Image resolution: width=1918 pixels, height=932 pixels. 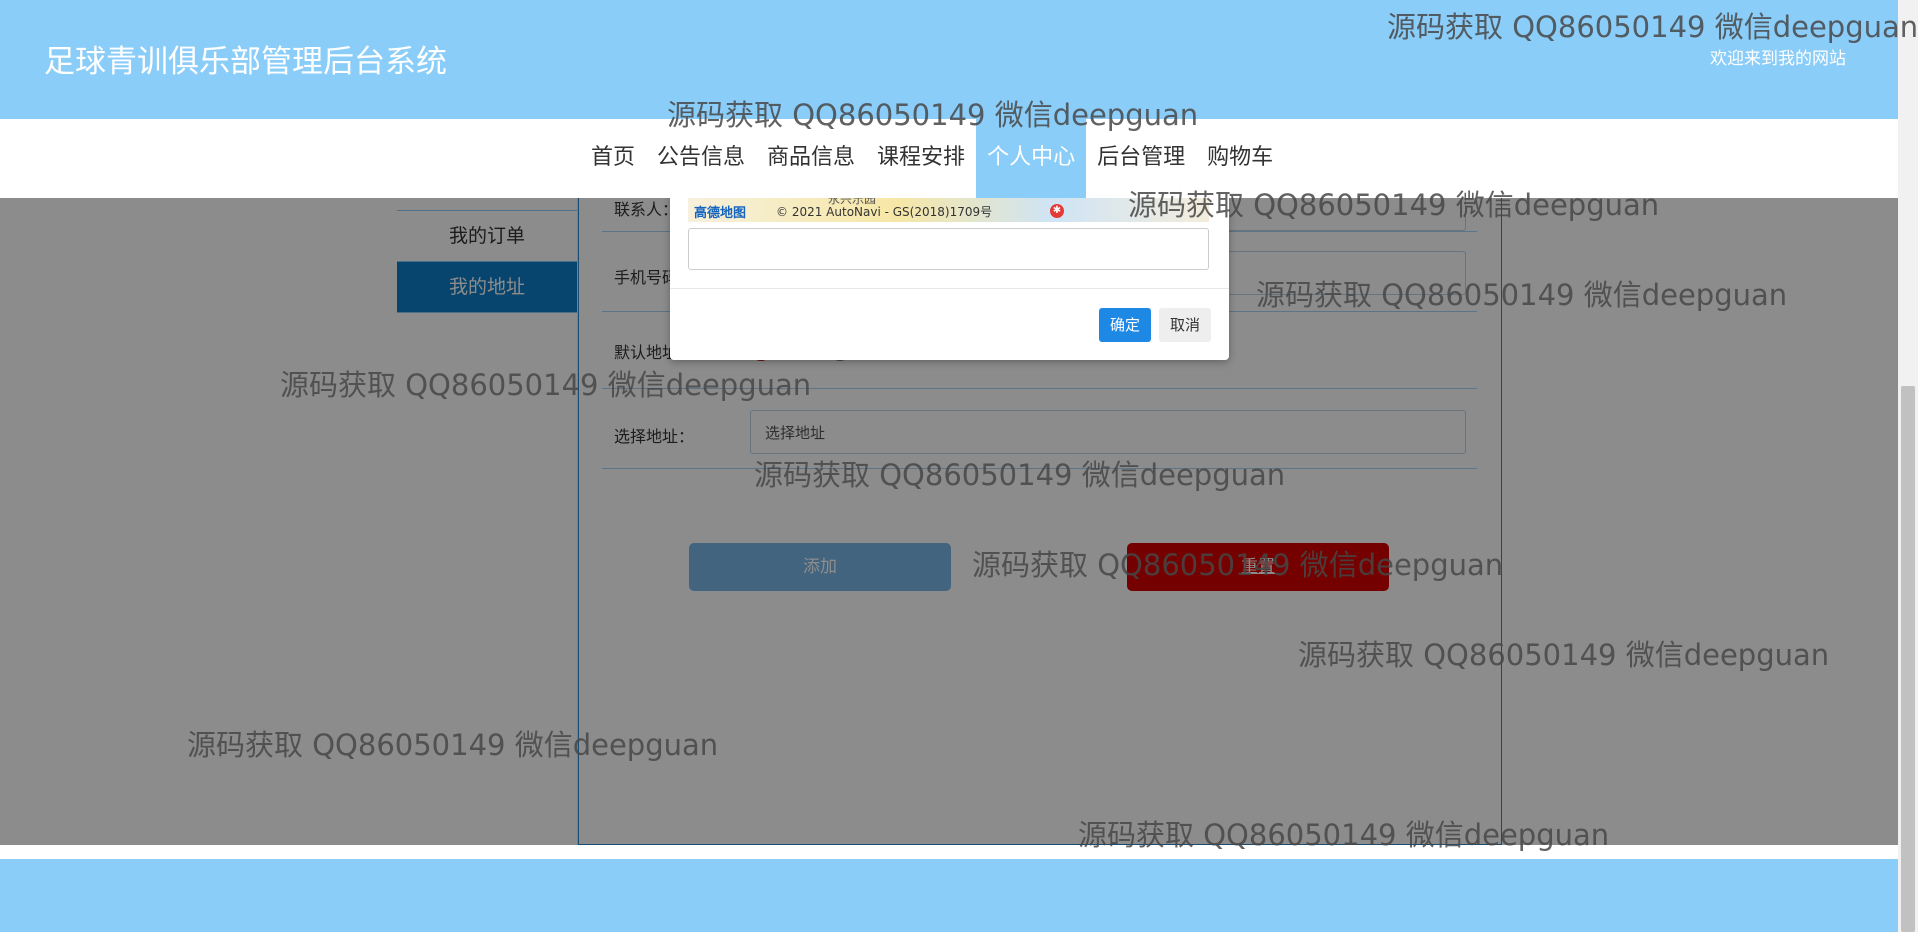 I want to click on nav-item-admin: 后台管理, so click(x=1141, y=158).